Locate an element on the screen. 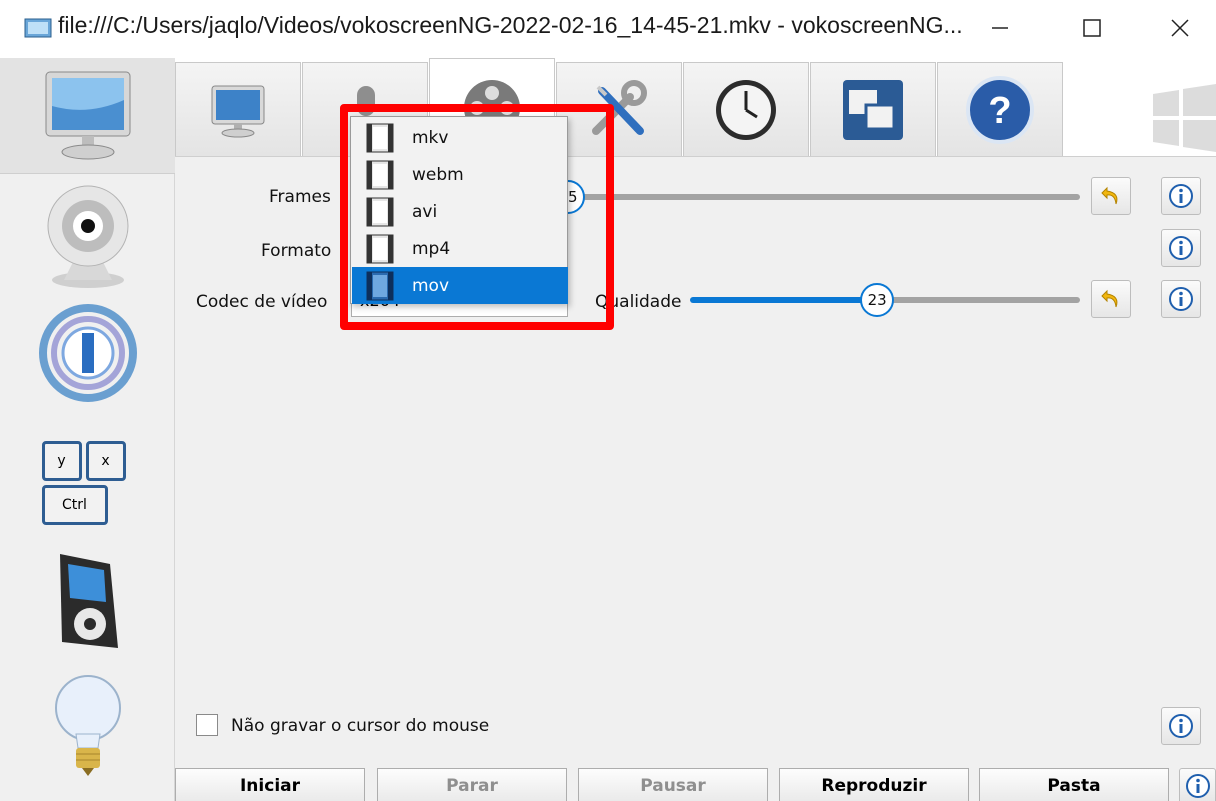  sidebar-item-magnifier is located at coordinates (87, 353).